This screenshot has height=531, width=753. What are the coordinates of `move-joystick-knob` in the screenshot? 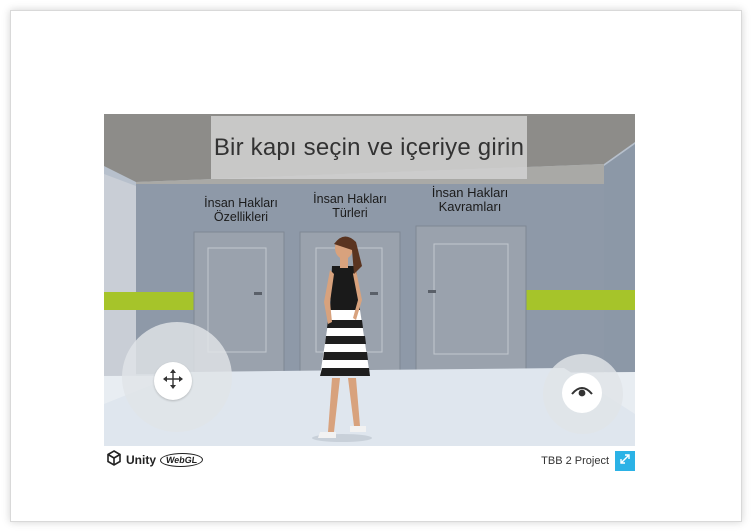 It's located at (173, 381).